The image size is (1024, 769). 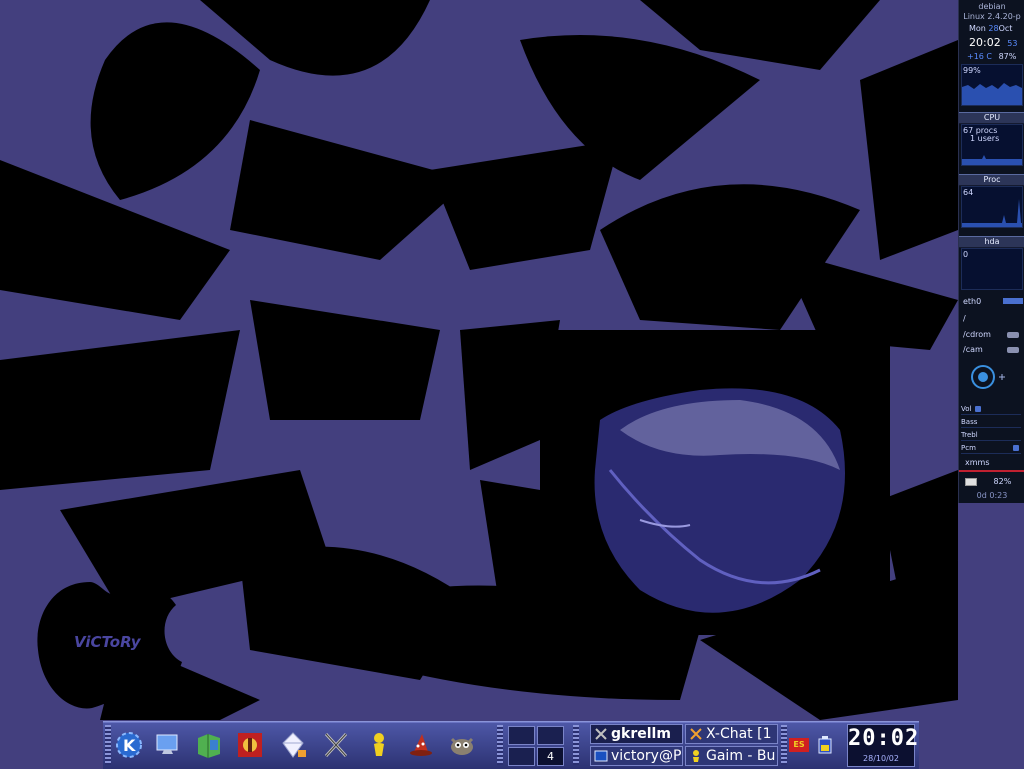 I want to click on fs-cdrom-label: /cdrom, so click(x=977, y=334).